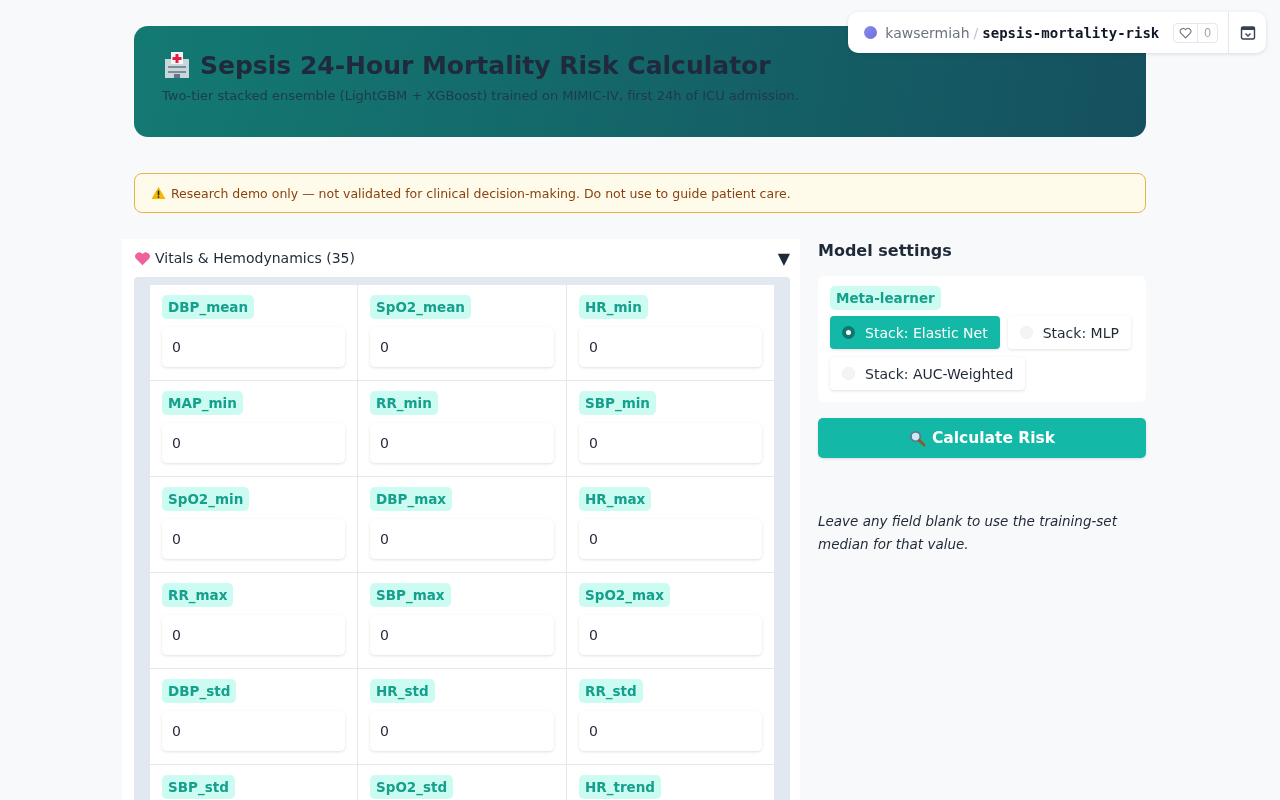  I want to click on field-label: RR_std, so click(611, 691).